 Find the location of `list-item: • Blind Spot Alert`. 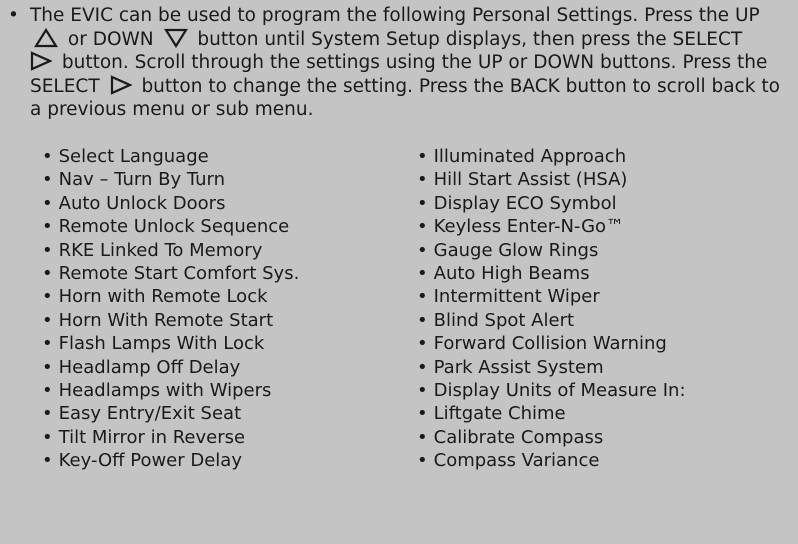

list-item: • Blind Spot Alert is located at coordinates (496, 320).